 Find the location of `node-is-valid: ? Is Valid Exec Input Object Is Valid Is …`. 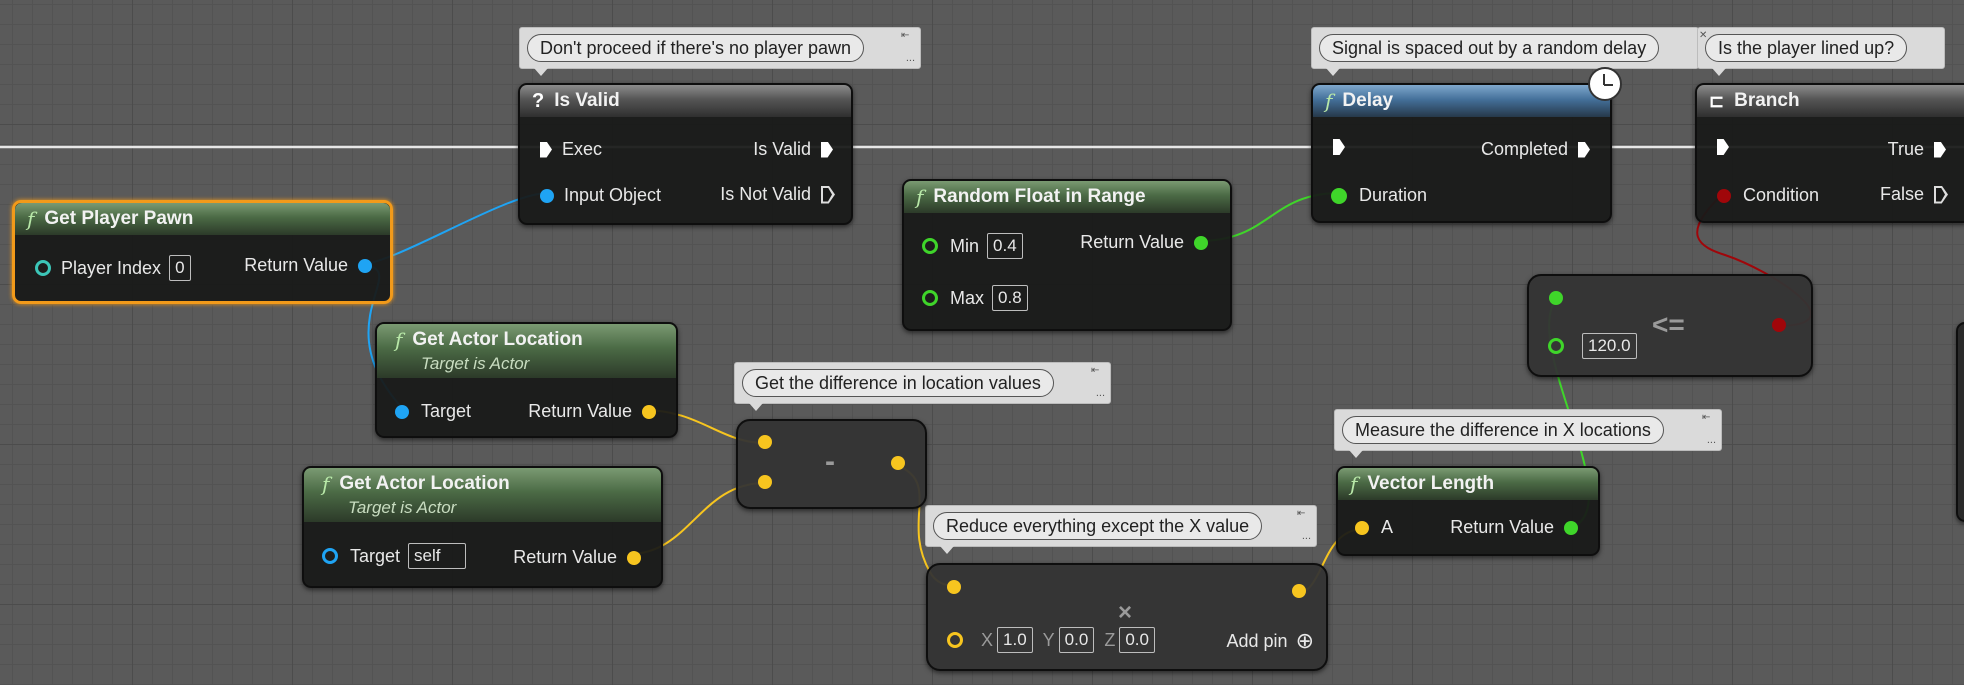

node-is-valid: ? Is Valid Exec Input Object Is Valid Is … is located at coordinates (685, 154).